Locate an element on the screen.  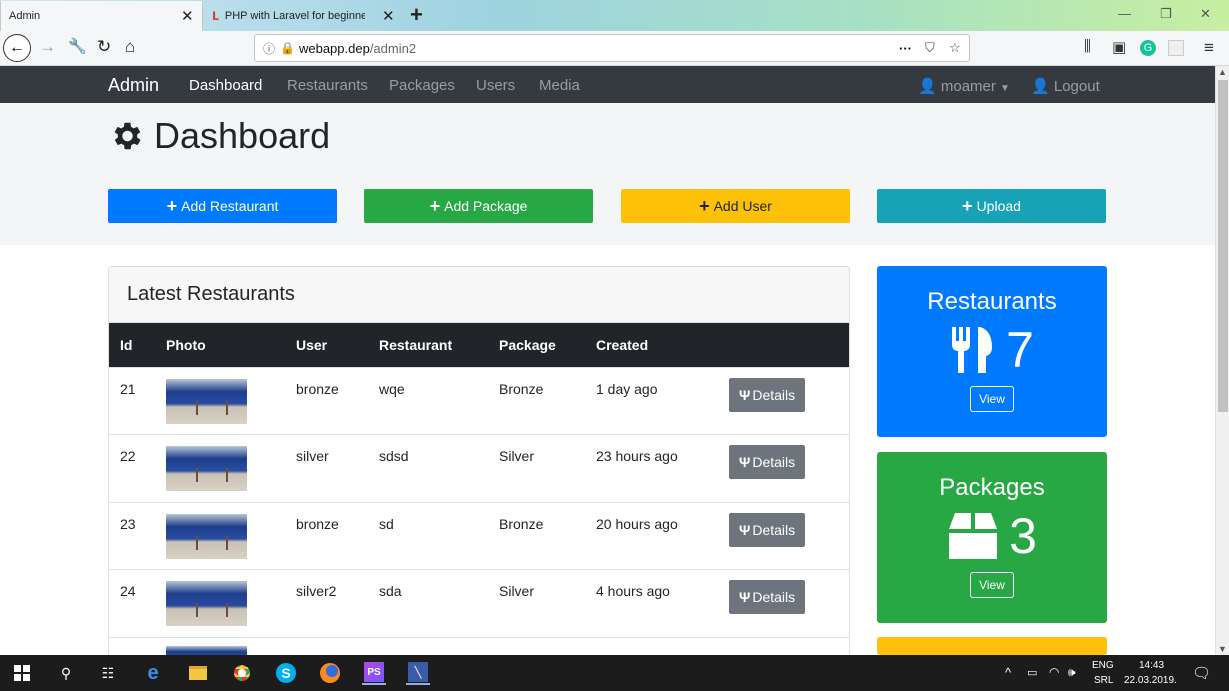
nav-packages: Packages is located at coordinates (422, 85).